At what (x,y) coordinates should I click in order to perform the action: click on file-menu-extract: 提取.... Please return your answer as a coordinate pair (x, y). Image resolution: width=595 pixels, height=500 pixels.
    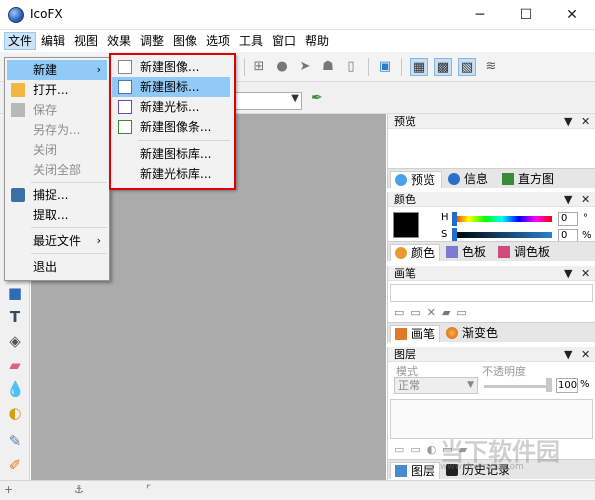
    Looking at the image, I should click on (57, 215).